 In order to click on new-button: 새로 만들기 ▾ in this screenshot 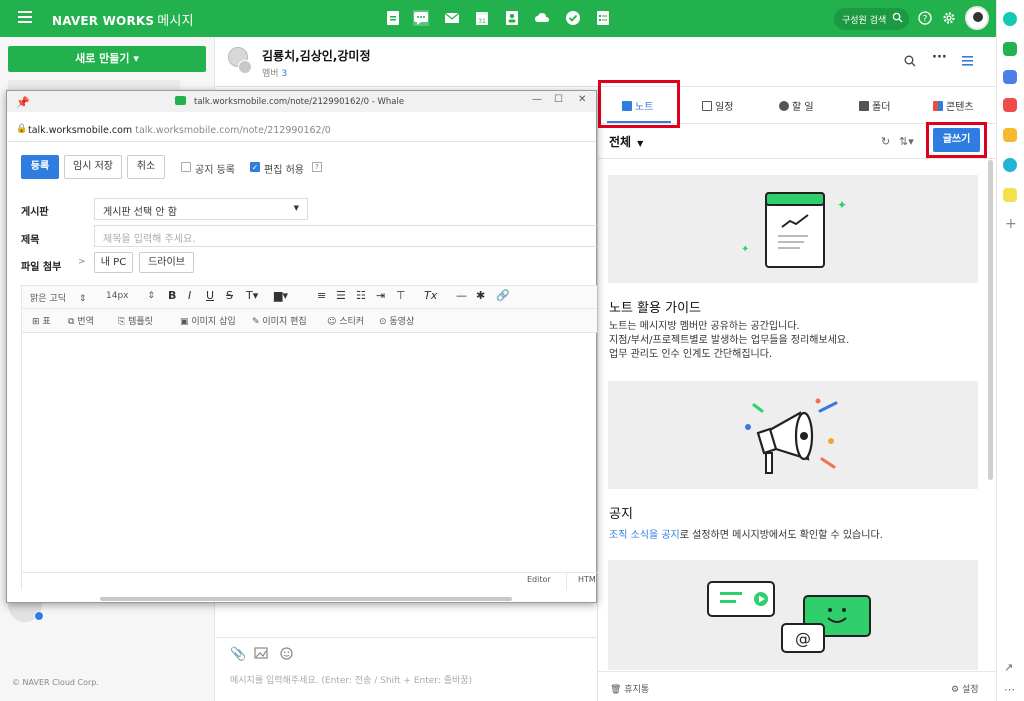, I will do `click(107, 59)`.